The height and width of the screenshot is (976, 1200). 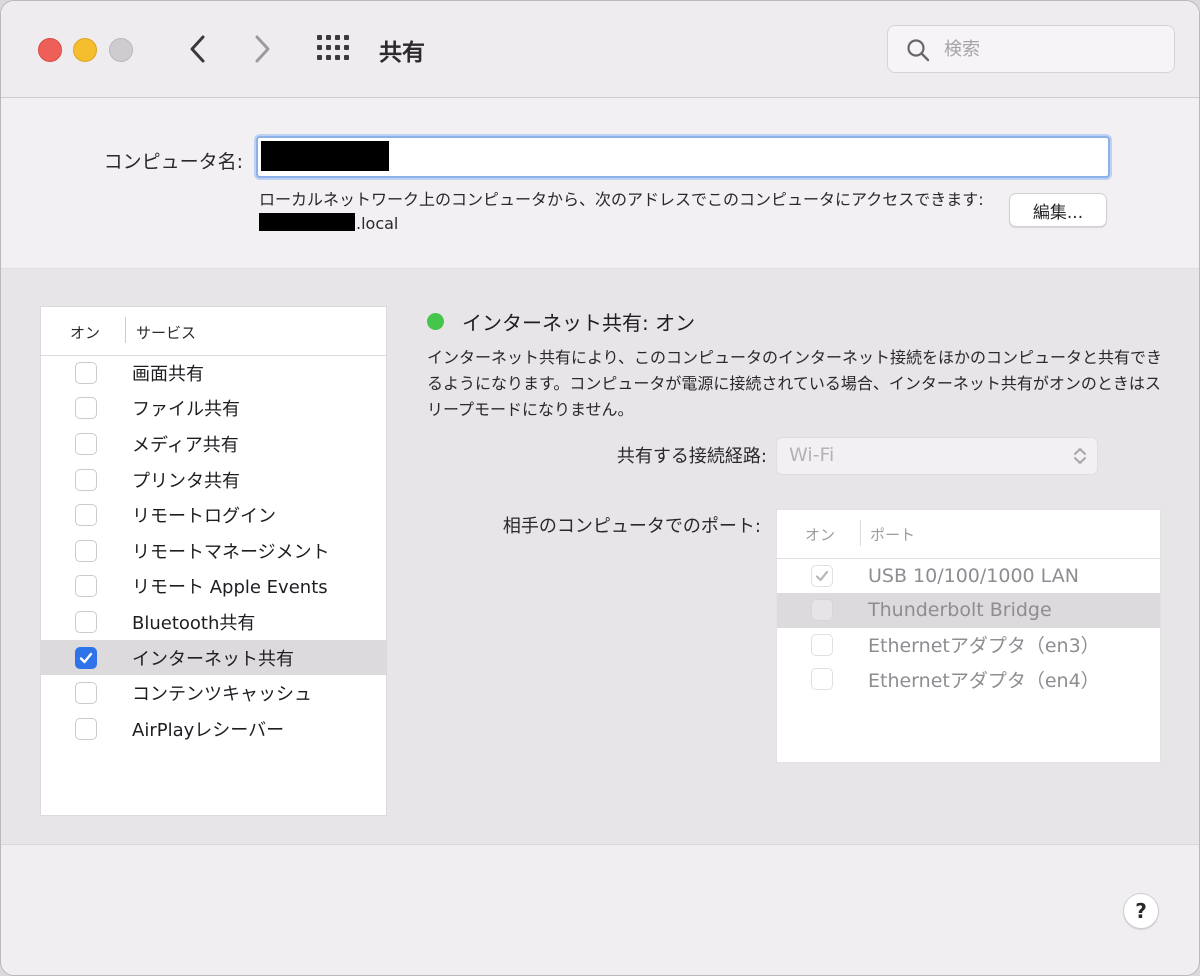 I want to click on service-label: リモートマネージメント, so click(x=231, y=552).